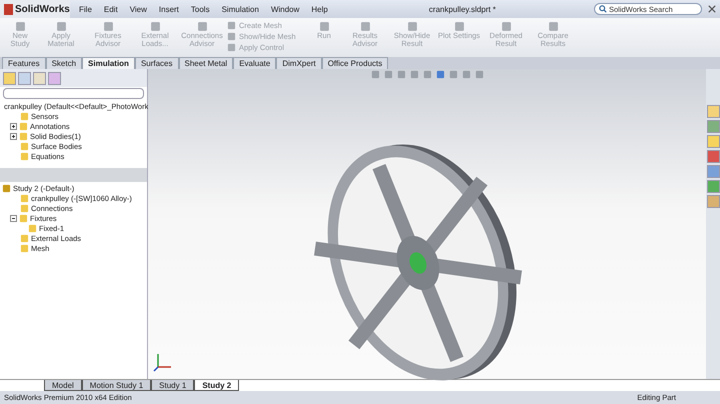 Image resolution: width=720 pixels, height=404 pixels. I want to click on menu-item: Edit, so click(110, 9).